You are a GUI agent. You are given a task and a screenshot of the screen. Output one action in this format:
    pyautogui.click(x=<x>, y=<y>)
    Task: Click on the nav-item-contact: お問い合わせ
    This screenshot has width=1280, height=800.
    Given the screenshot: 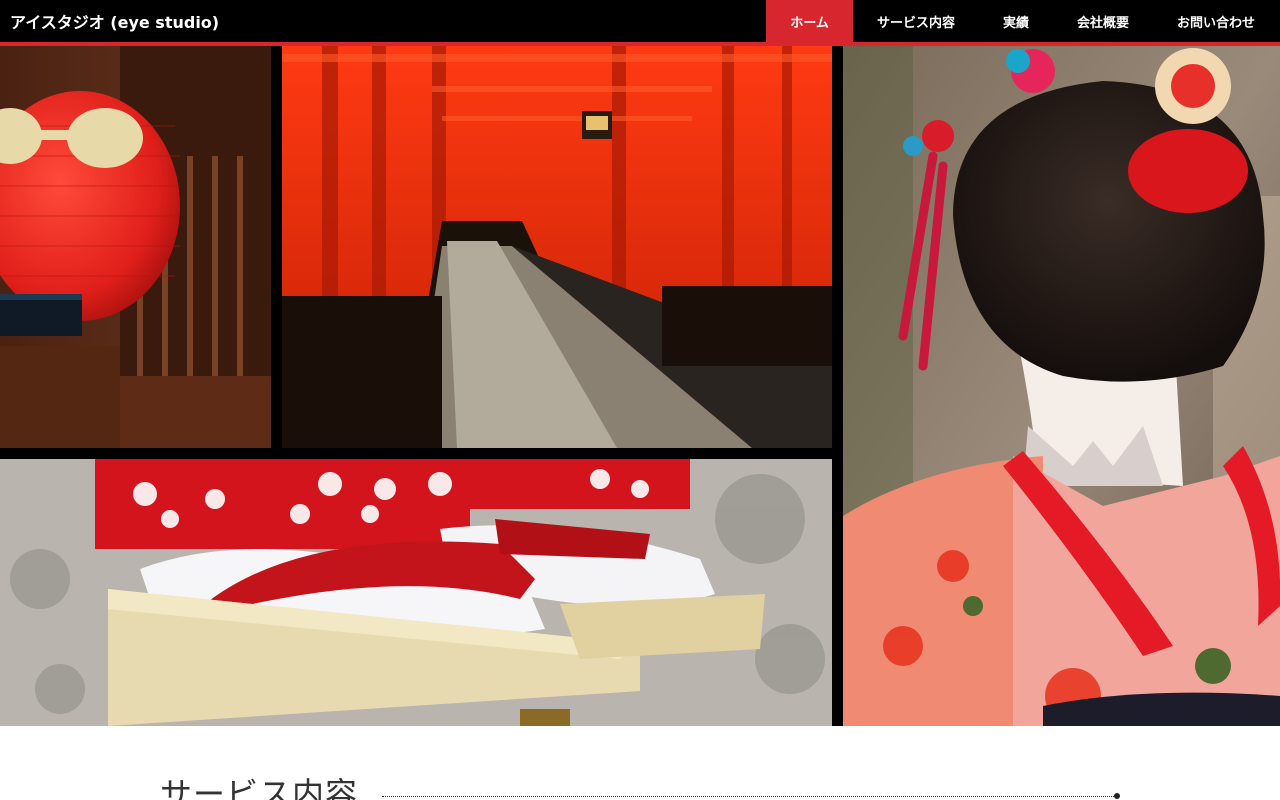 What is the action you would take?
    pyautogui.click(x=1216, y=21)
    